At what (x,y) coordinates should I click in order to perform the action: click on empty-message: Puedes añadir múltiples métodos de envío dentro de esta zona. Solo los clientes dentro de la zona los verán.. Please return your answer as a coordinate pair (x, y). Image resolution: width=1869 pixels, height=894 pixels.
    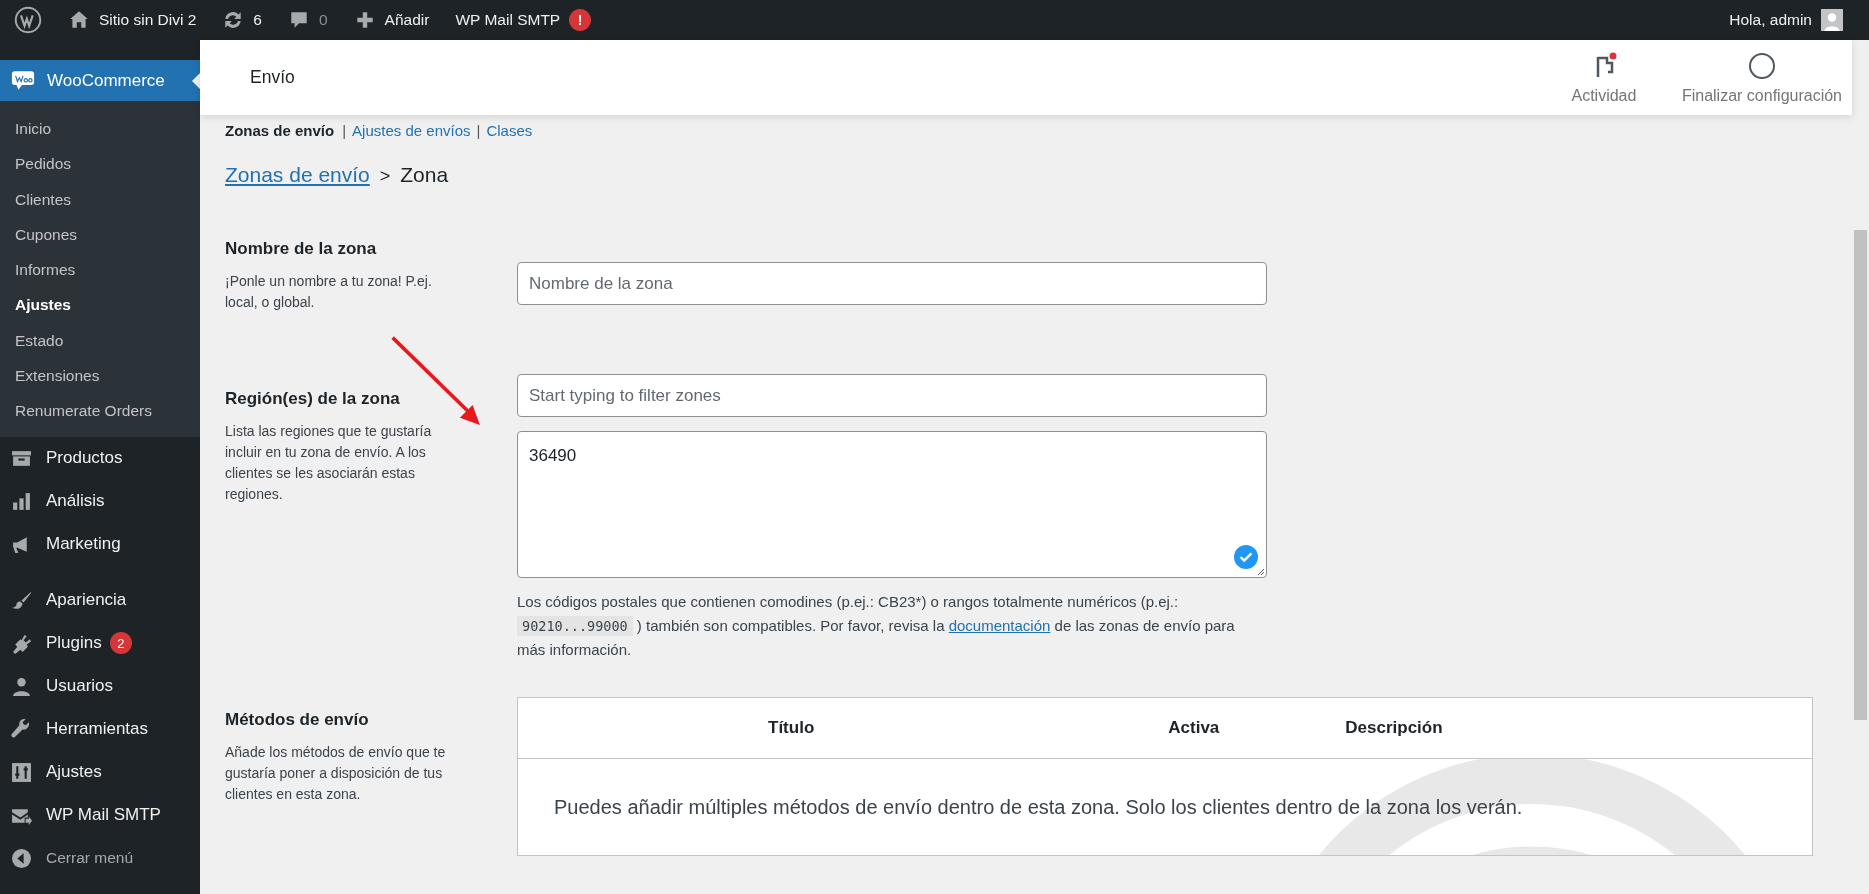
    Looking at the image, I should click on (1038, 807).